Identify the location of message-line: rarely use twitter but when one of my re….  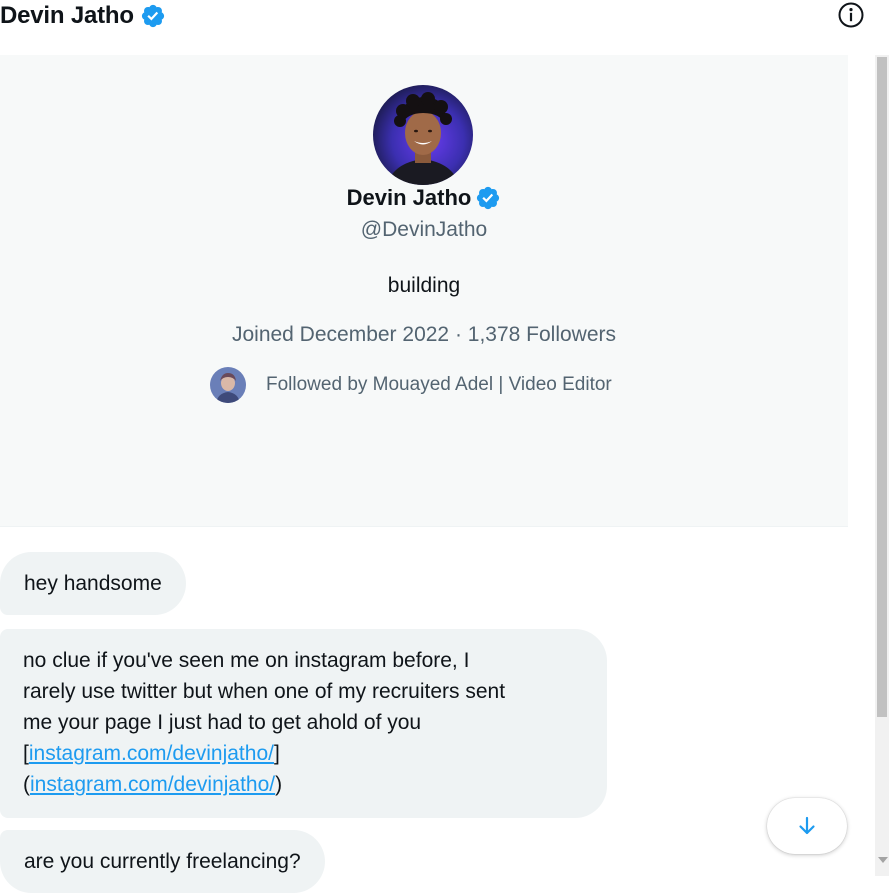
(264, 691).